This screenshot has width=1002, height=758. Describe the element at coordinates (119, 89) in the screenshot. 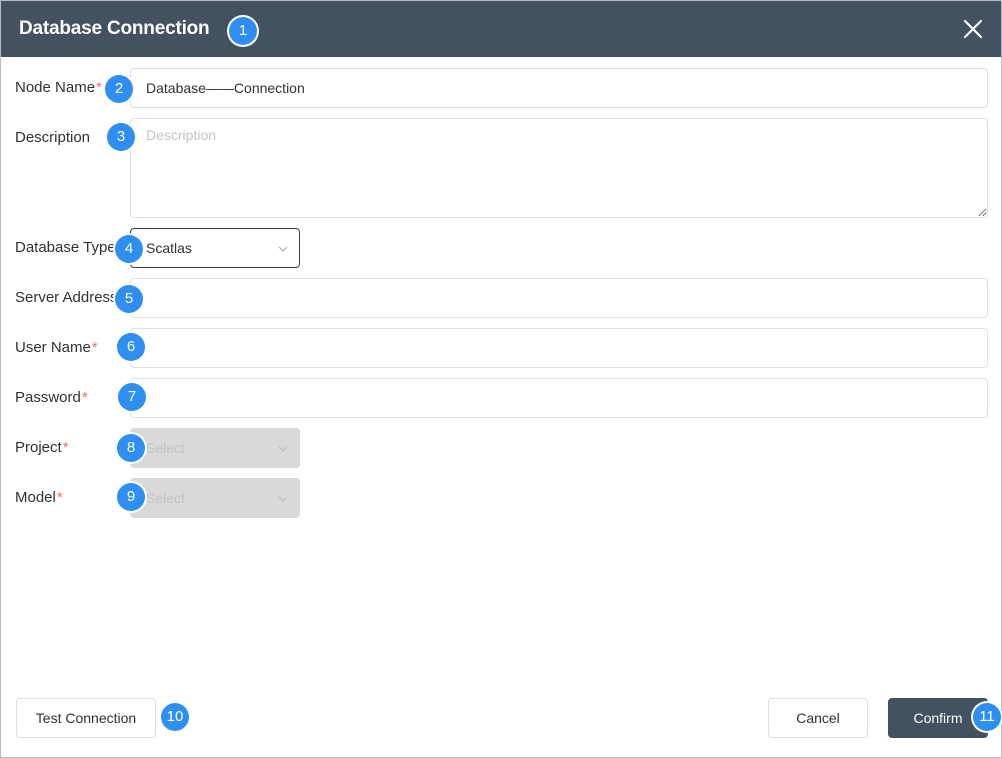

I see `annotation-badge: 2` at that location.